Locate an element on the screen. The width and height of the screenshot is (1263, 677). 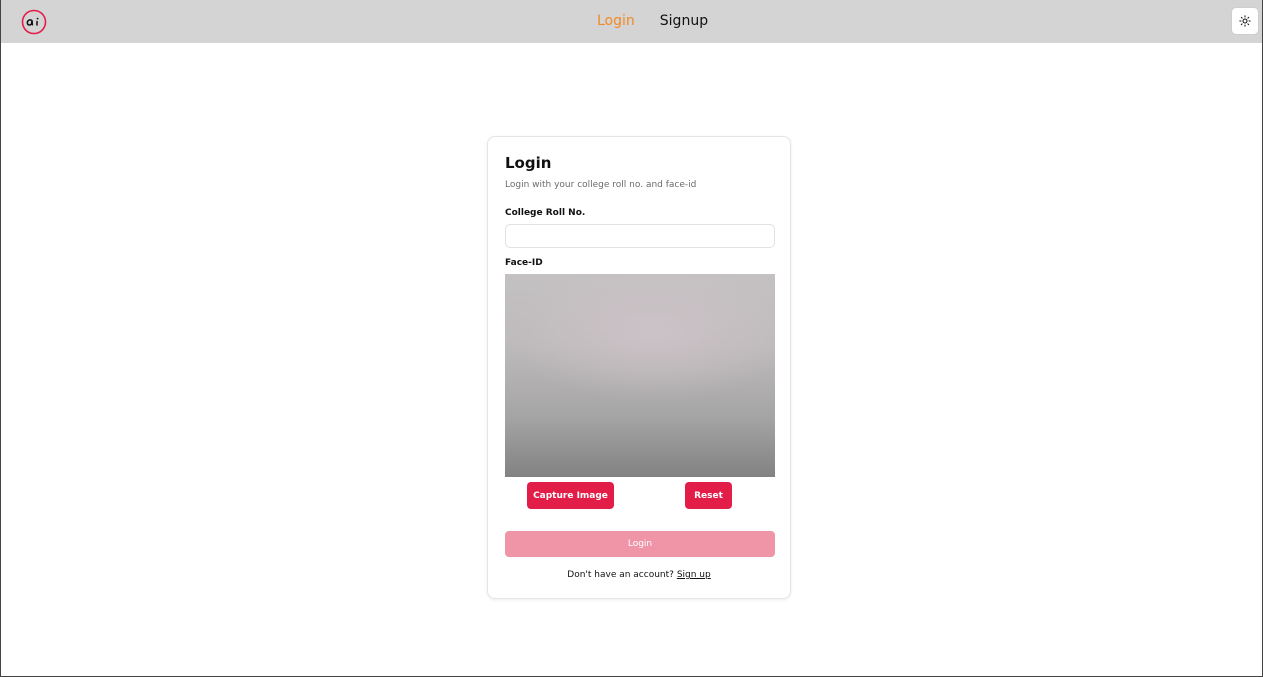
reset-button: Reset is located at coordinates (708, 495).